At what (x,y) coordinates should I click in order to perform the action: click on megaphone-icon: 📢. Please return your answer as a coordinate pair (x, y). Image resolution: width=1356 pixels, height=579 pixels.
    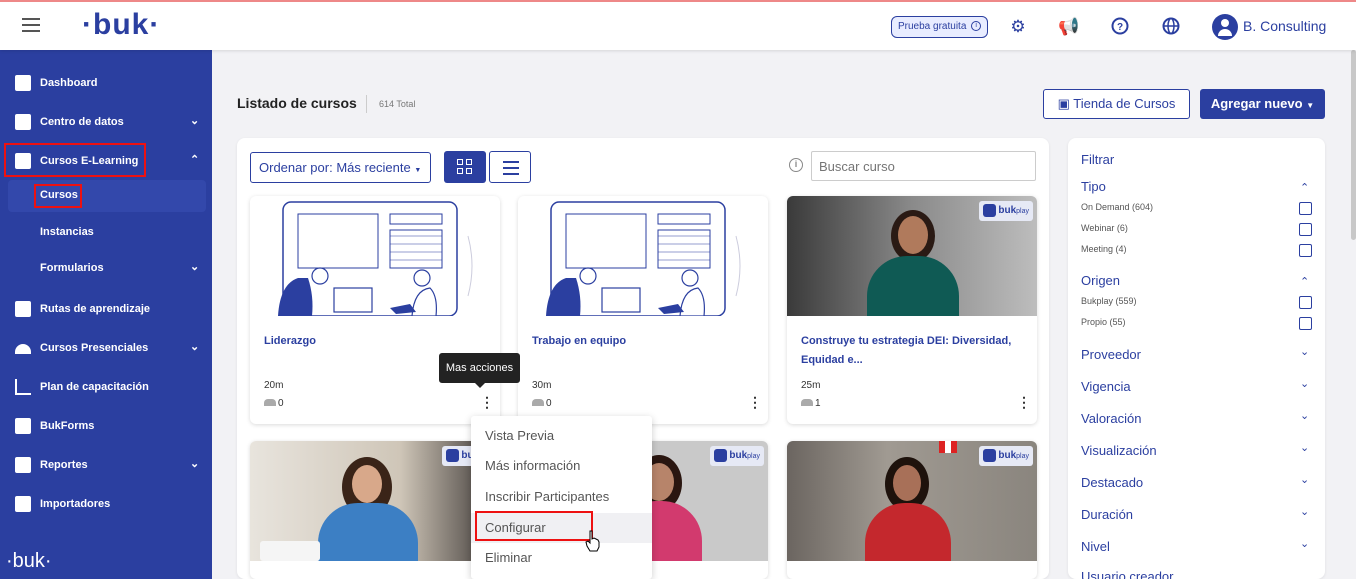
    Looking at the image, I should click on (1068, 27).